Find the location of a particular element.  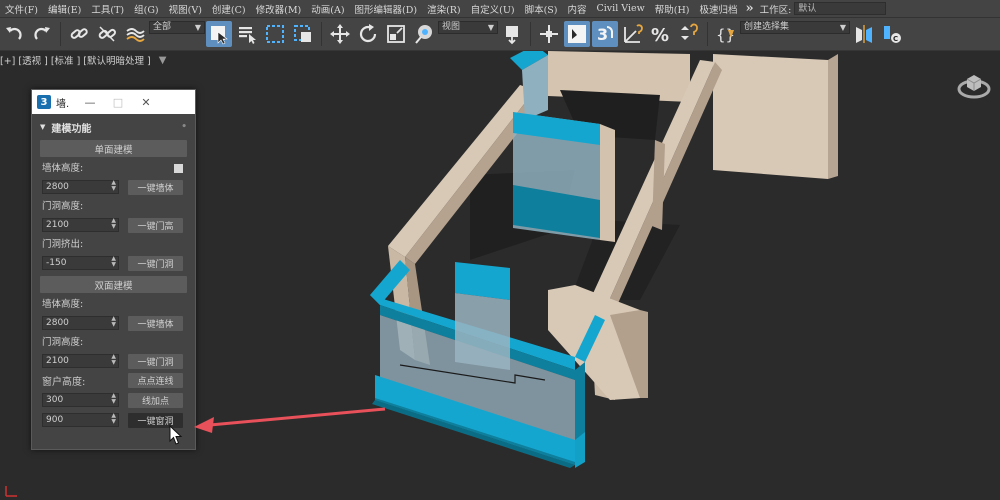

menu-help: 帮助(H) is located at coordinates (672, 9).